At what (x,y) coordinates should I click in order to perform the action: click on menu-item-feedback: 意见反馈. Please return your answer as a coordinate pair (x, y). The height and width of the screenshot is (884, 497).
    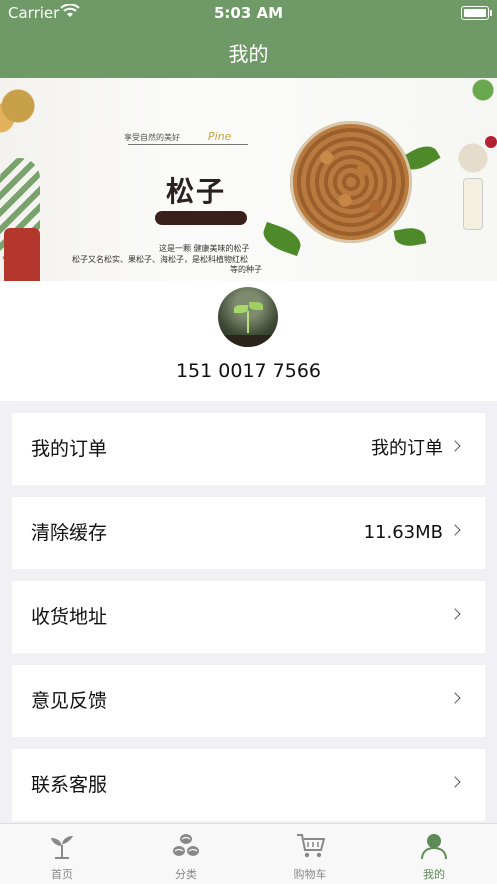
    Looking at the image, I should click on (248, 701).